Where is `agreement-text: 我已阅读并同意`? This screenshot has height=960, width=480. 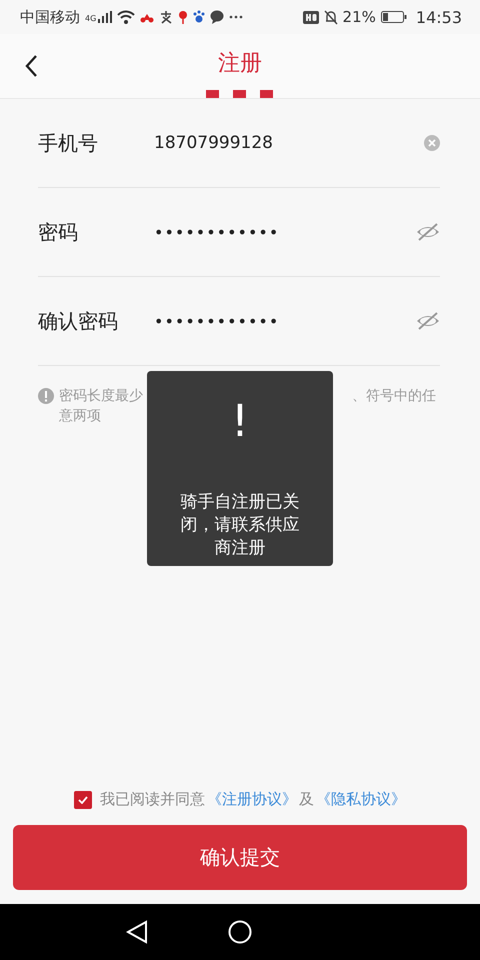 agreement-text: 我已阅读并同意 is located at coordinates (152, 799).